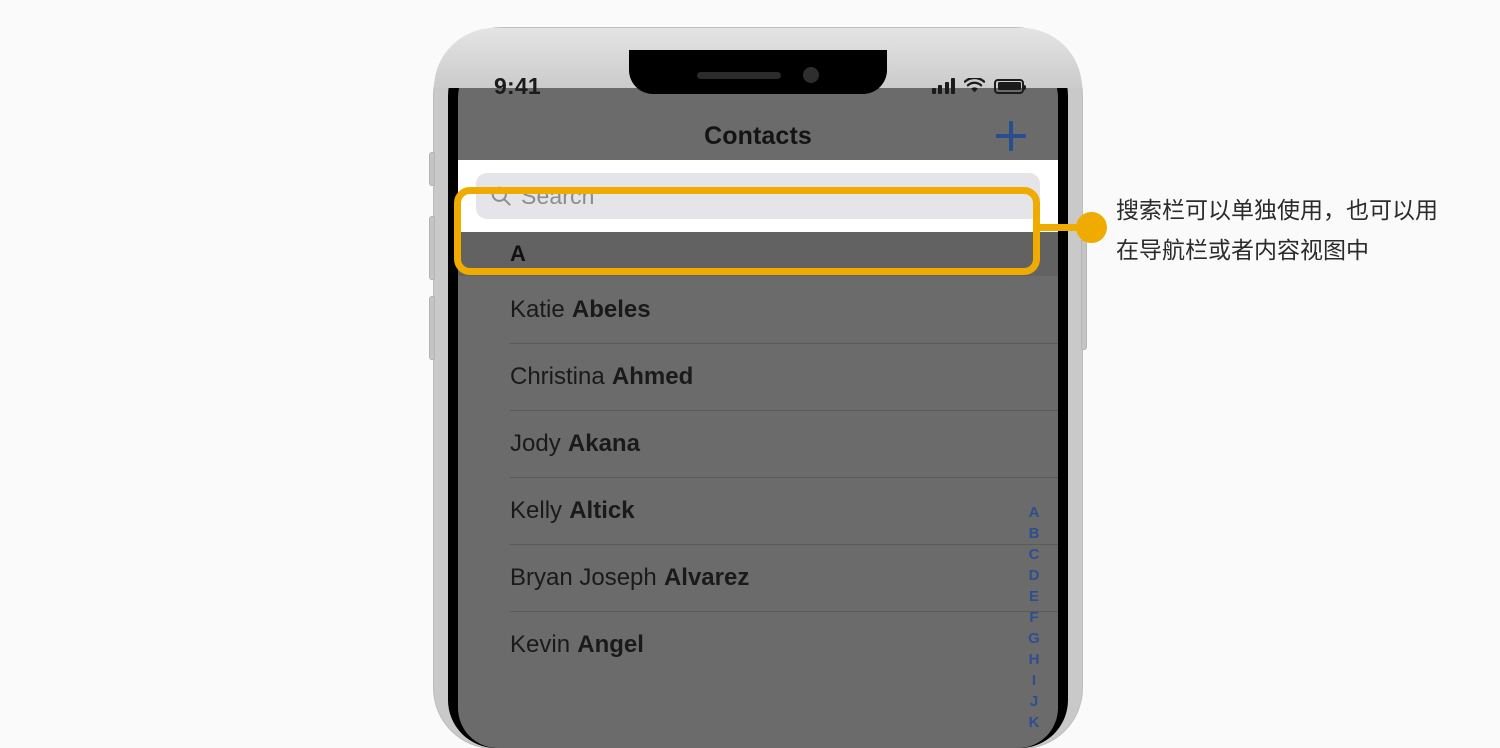  What do you see at coordinates (758, 577) in the screenshot?
I see `list-item: Bryan Joseph Alvarez` at bounding box center [758, 577].